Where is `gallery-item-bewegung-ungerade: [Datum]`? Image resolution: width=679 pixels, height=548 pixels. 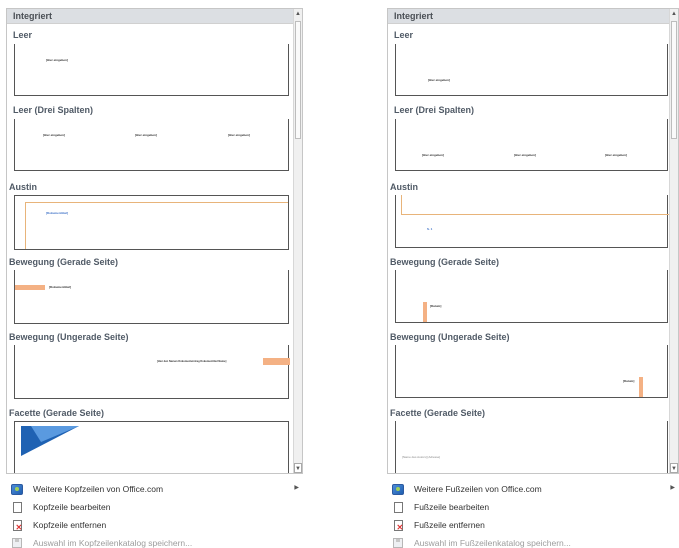
gallery-item-bewegung-ungerade: [Datum] is located at coordinates (531, 371).